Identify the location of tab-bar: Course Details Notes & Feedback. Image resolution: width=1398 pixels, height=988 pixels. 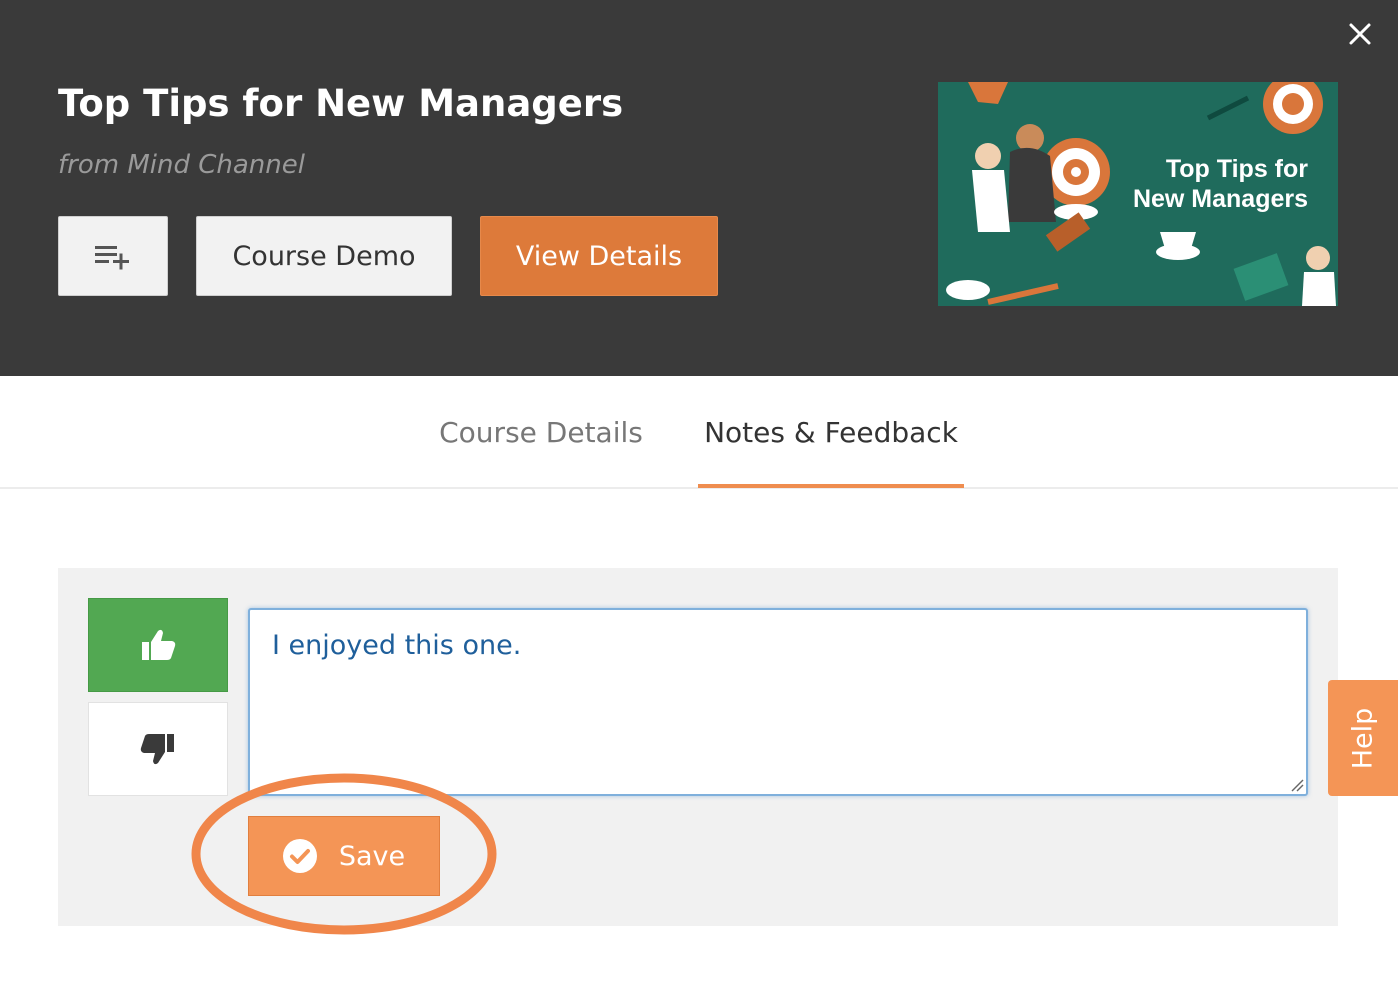
(699, 432).